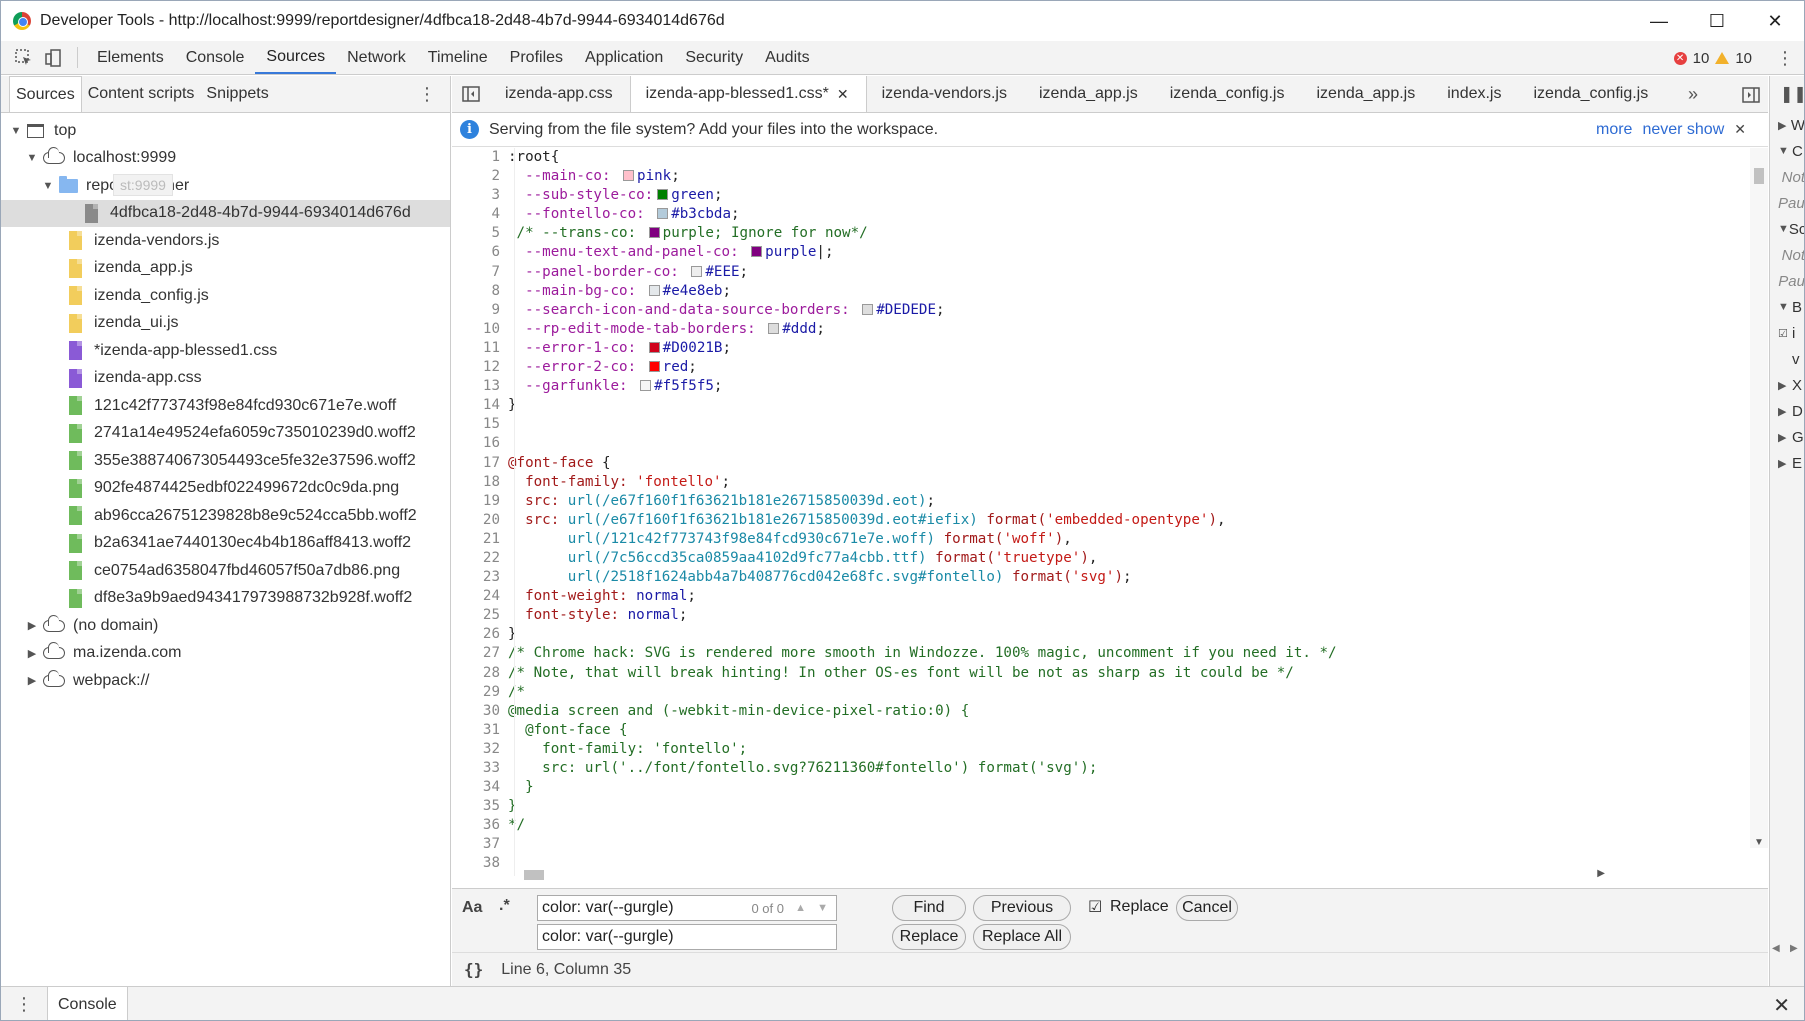 The height and width of the screenshot is (1021, 1805). What do you see at coordinates (480, 875) in the screenshot?
I see `line-number: 39` at bounding box center [480, 875].